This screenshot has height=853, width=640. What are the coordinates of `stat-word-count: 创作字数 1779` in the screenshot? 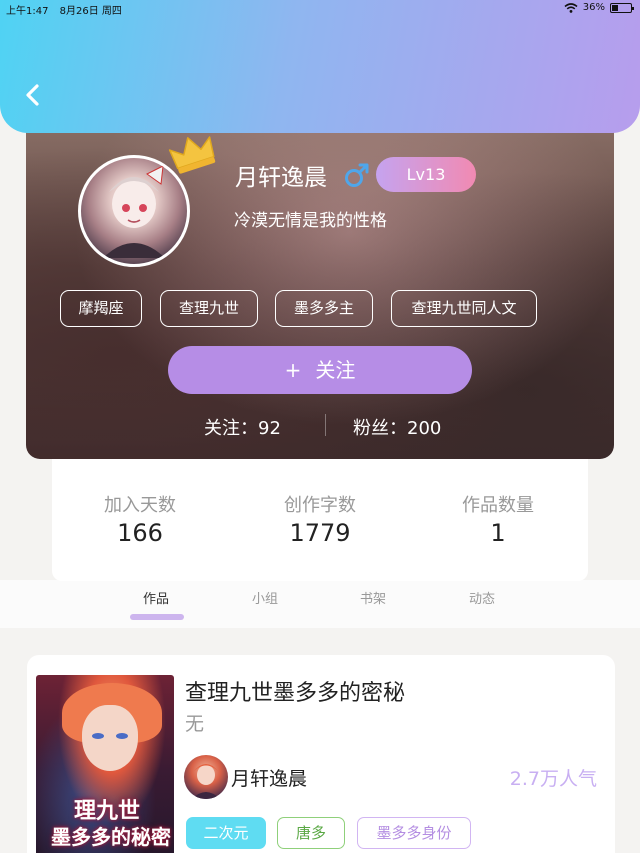 It's located at (320, 519).